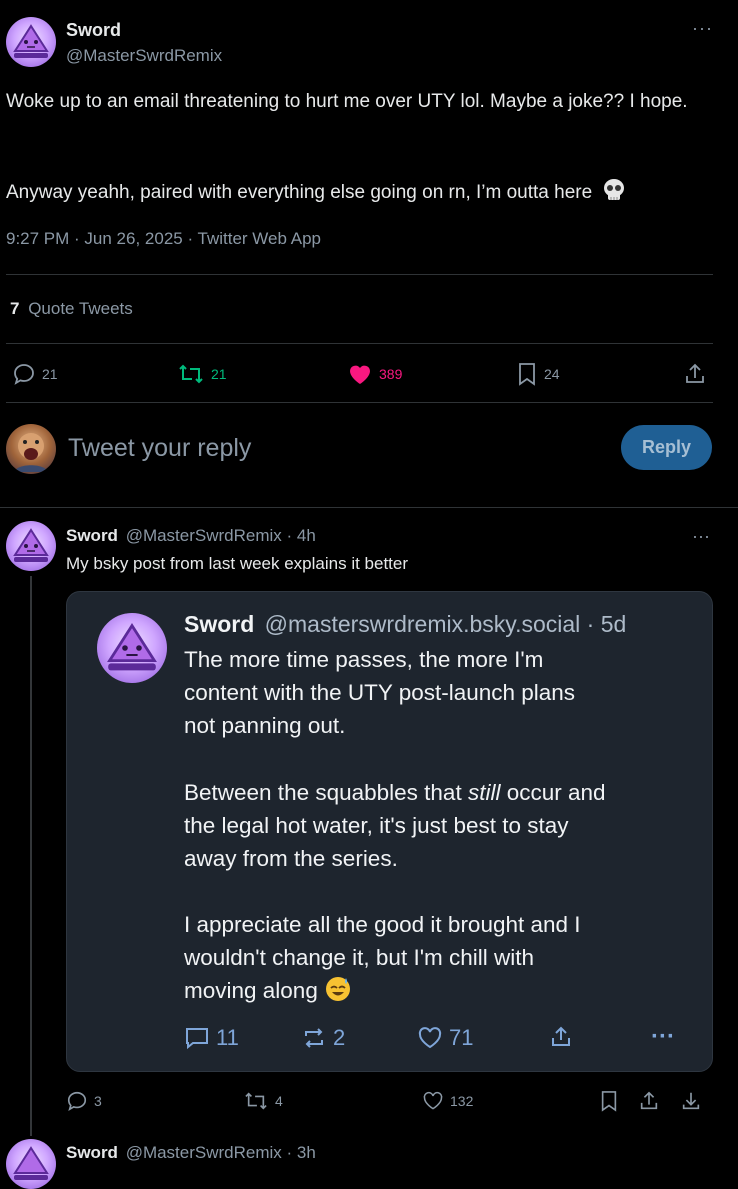 The image size is (738, 1189). What do you see at coordinates (144, 56) in the screenshot?
I see `author-handle: @MasterSwrdRemix` at bounding box center [144, 56].